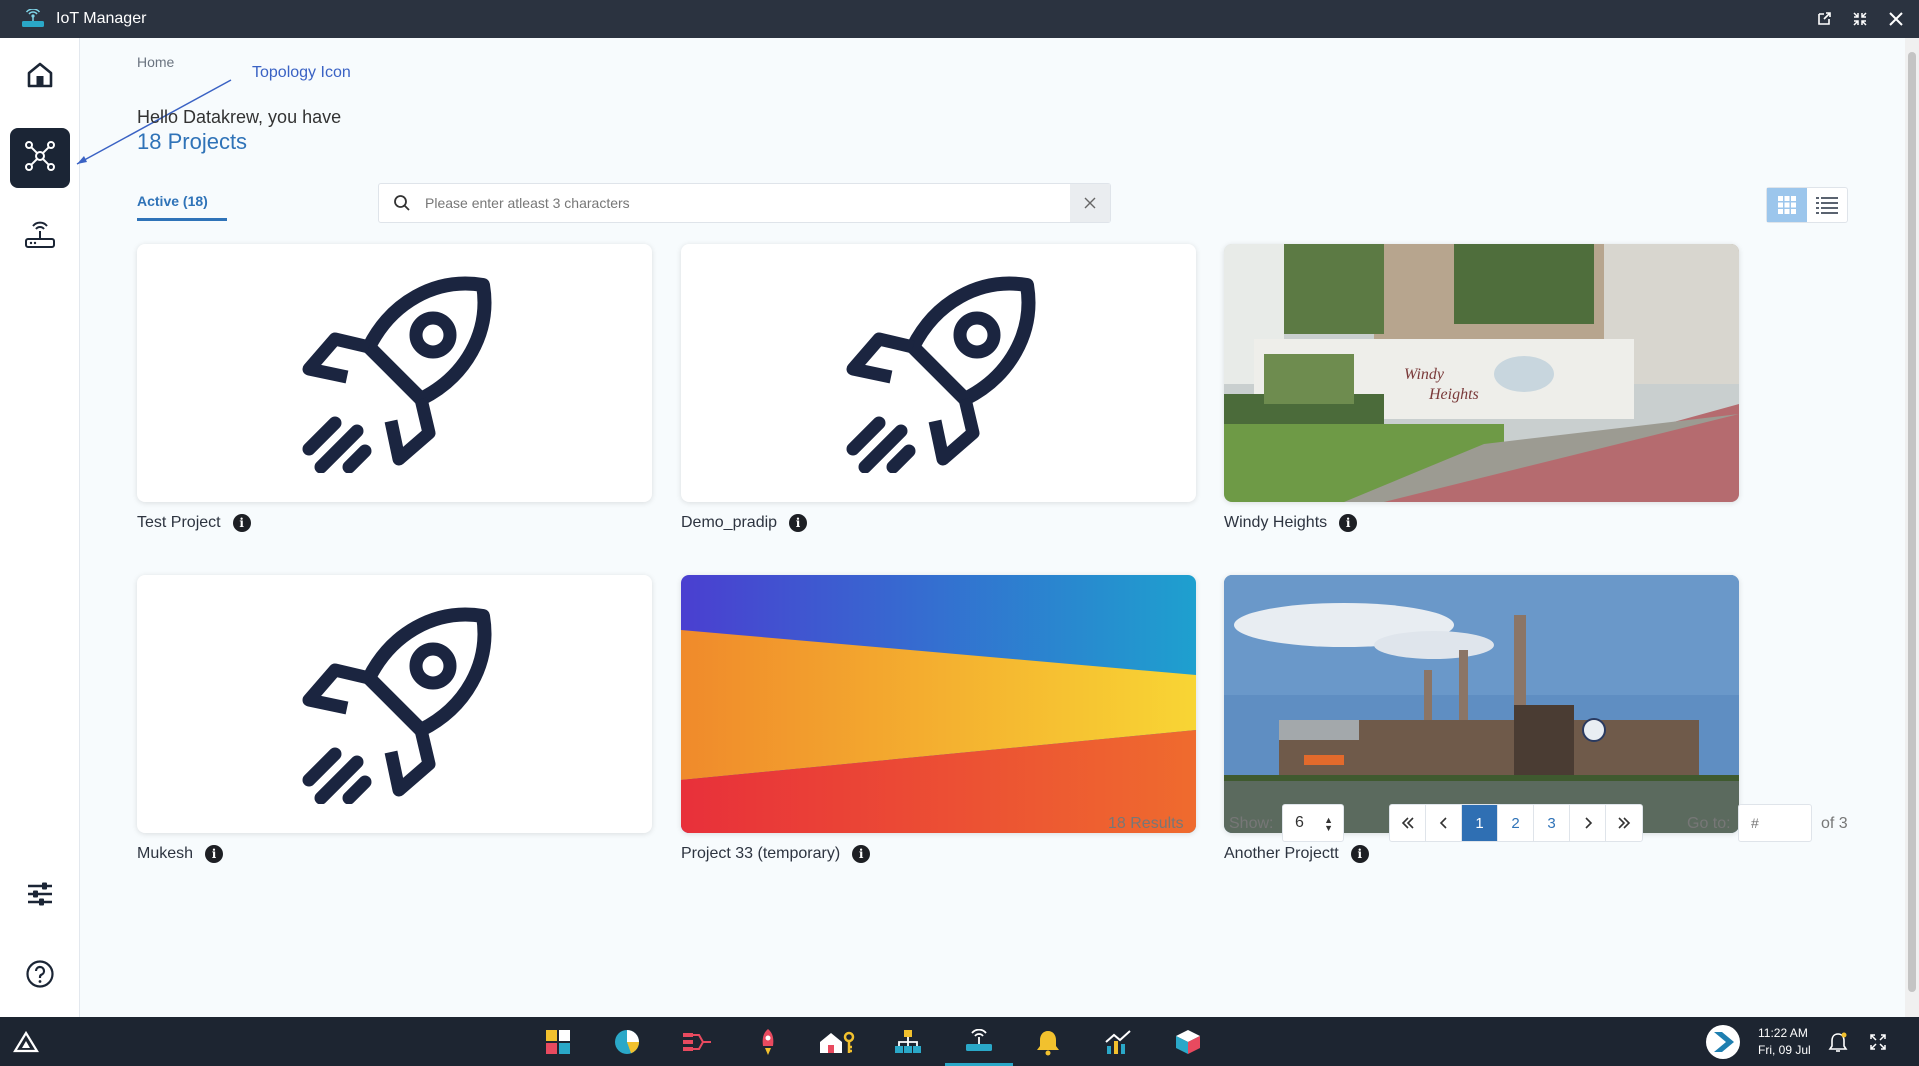  I want to click on project-name: Project 33 (temporary), so click(760, 854).